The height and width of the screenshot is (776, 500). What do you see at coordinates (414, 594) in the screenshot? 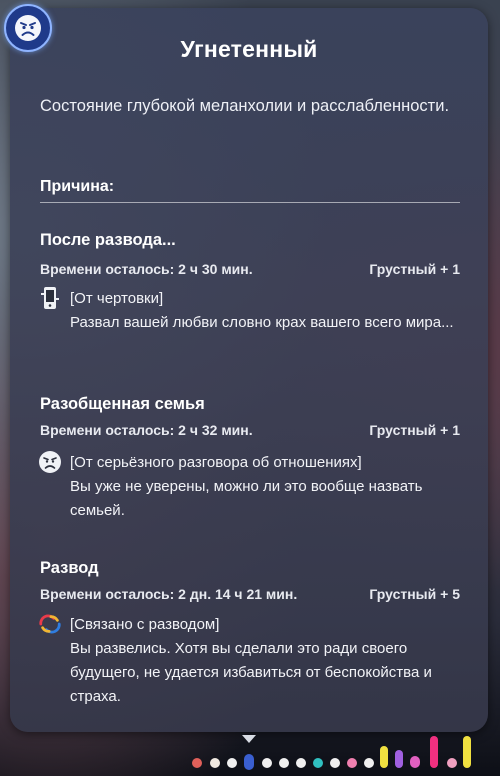
I see `modifier-effect: Грустный + 5` at bounding box center [414, 594].